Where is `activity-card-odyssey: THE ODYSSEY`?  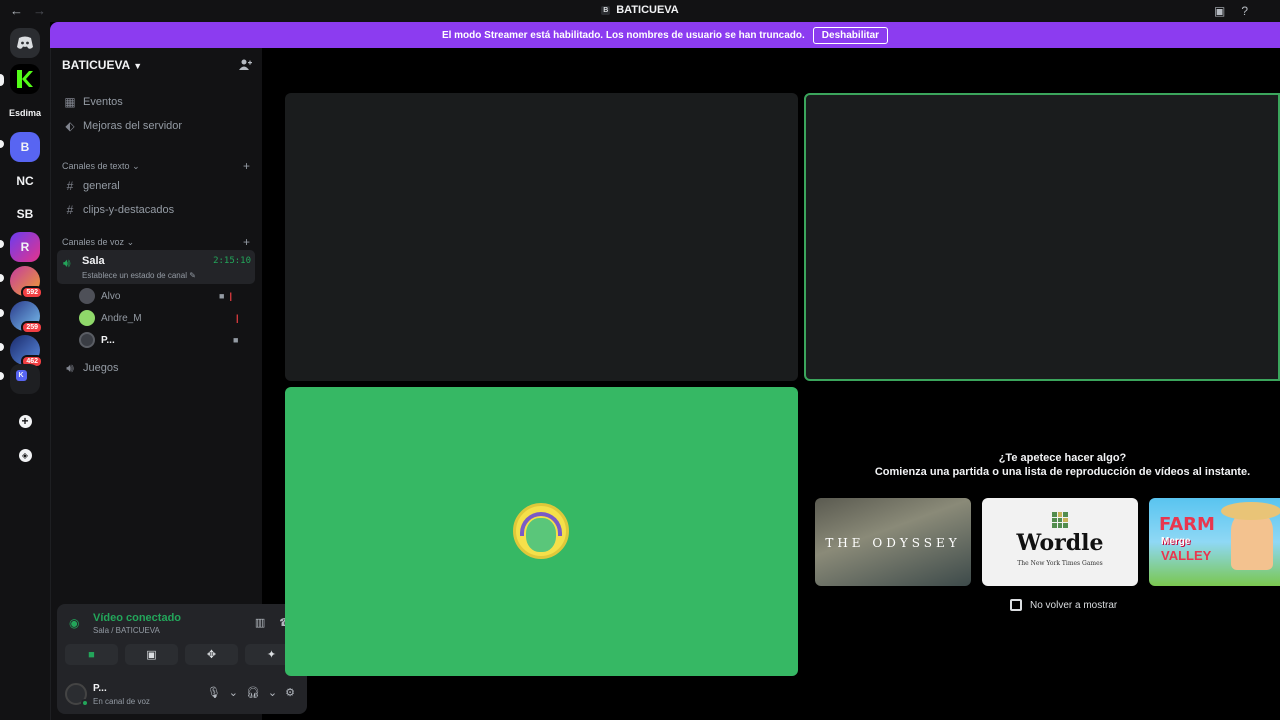
activity-card-odyssey: THE ODYSSEY is located at coordinates (893, 542).